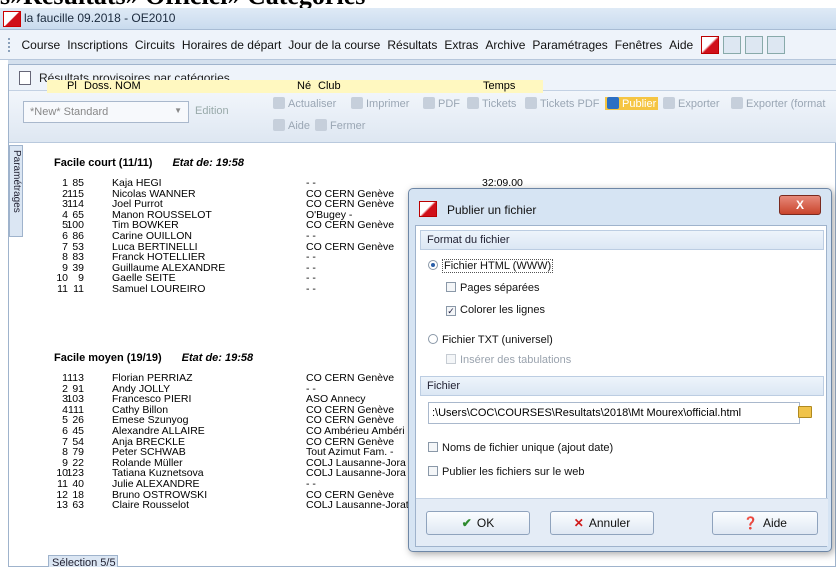 This screenshot has height=567, width=836. Describe the element at coordinates (312, 104) in the screenshot. I see `actualiser-label: Actualiser` at that location.